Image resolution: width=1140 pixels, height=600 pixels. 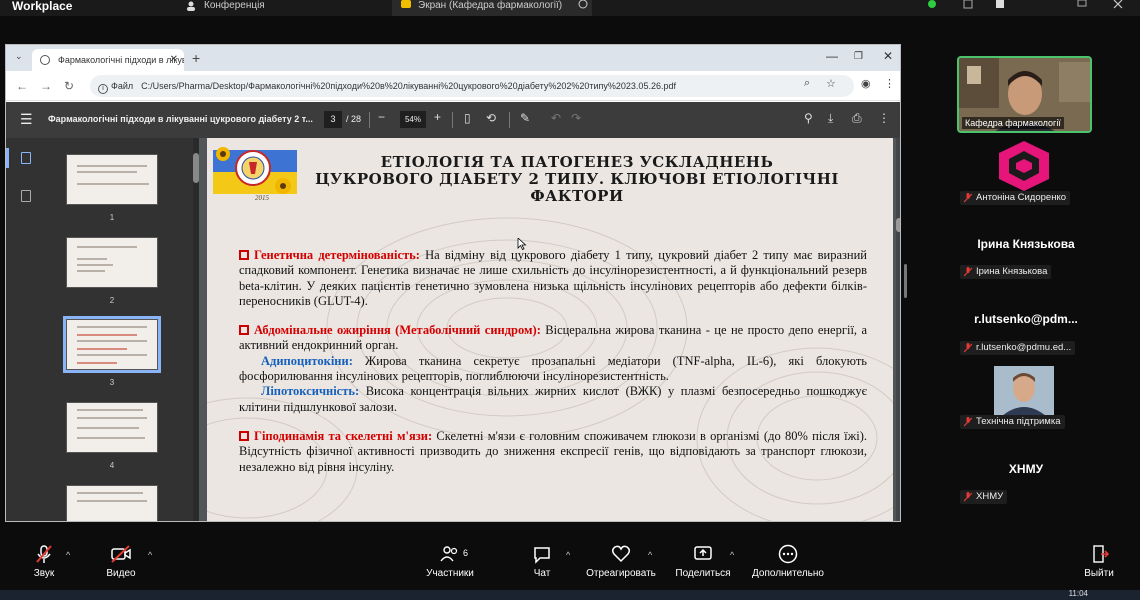 What do you see at coordinates (492, 8) in the screenshot?
I see `tab-screen: Экран (Кафедра фармакології)` at bounding box center [492, 8].